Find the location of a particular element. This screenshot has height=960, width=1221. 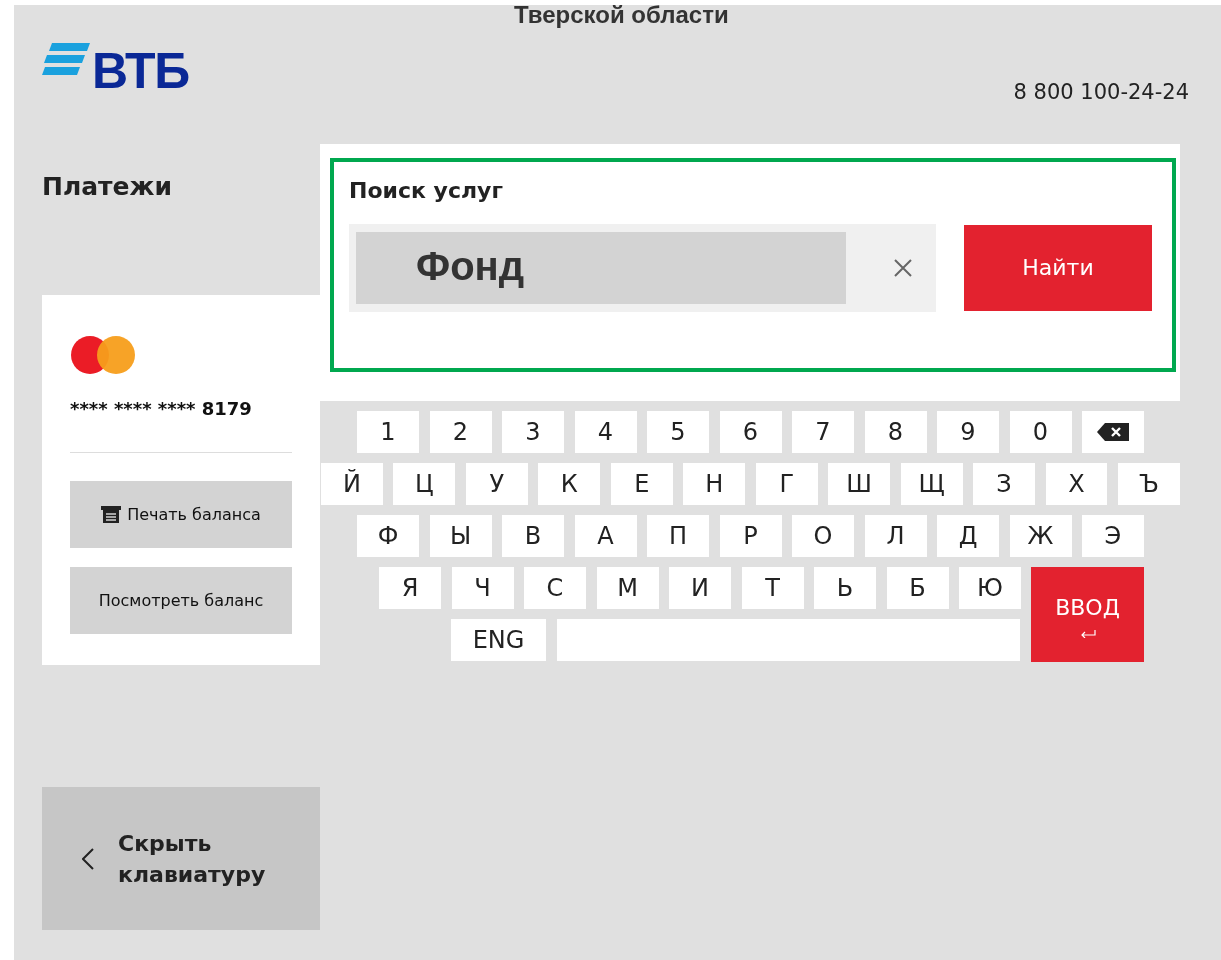

card-number: **** **** **** 8179 is located at coordinates (161, 409).